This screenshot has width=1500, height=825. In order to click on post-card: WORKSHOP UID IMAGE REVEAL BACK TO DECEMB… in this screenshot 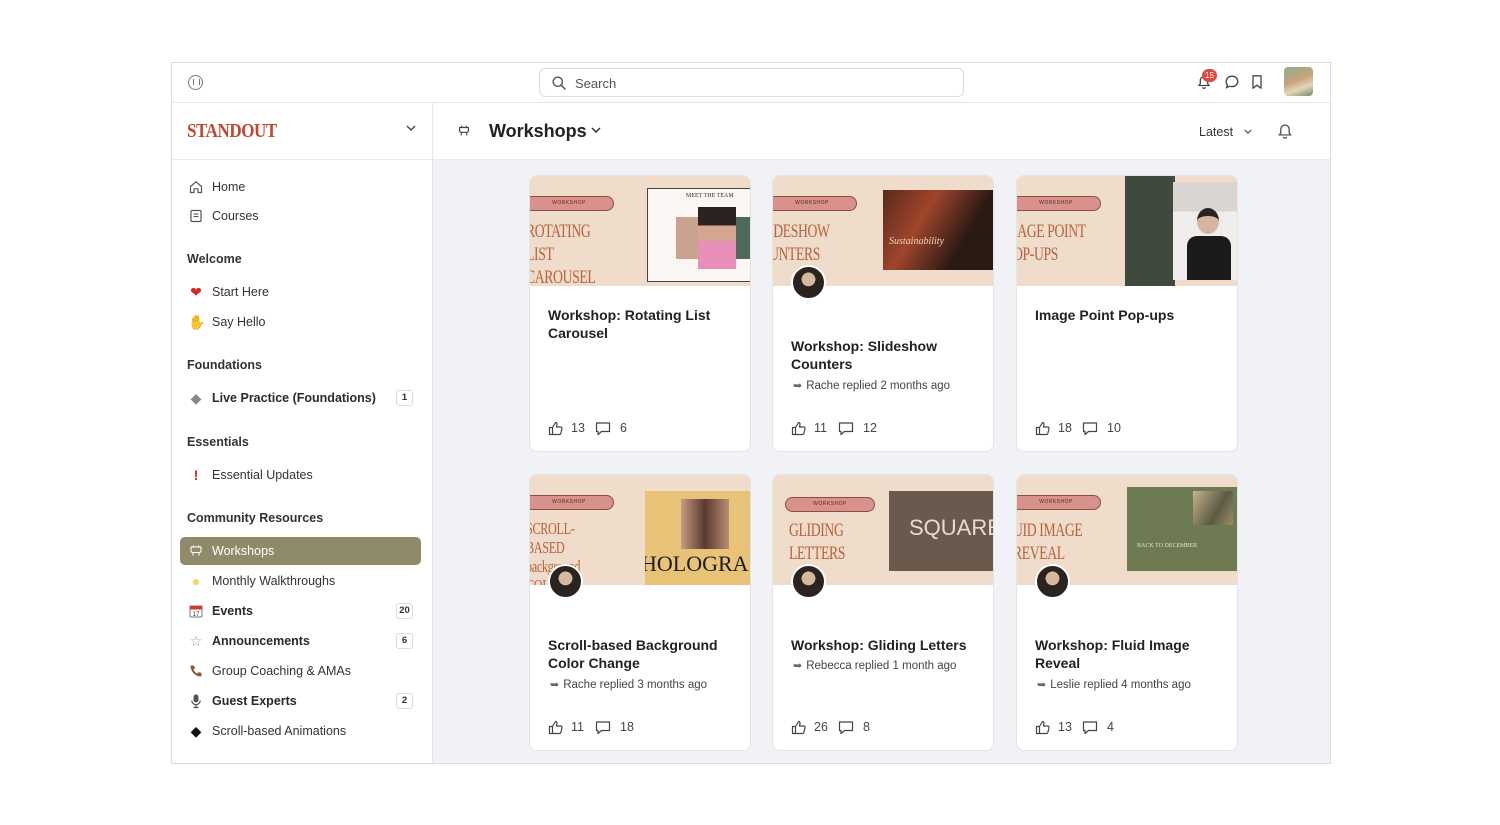, I will do `click(1127, 612)`.